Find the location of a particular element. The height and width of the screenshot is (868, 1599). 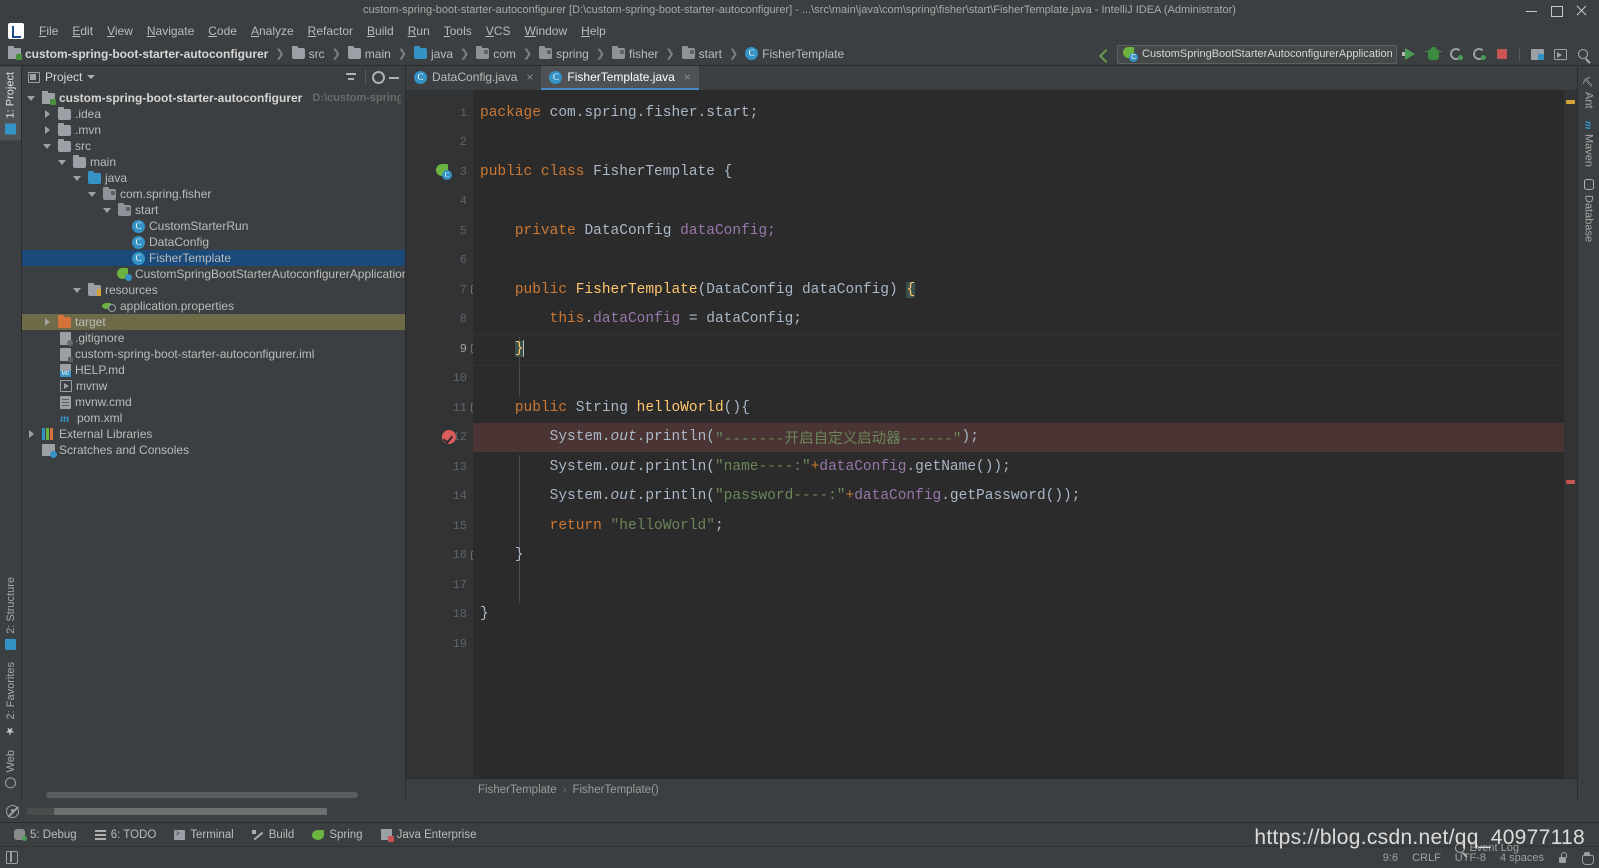

layout-button is located at coordinates (1537, 54).